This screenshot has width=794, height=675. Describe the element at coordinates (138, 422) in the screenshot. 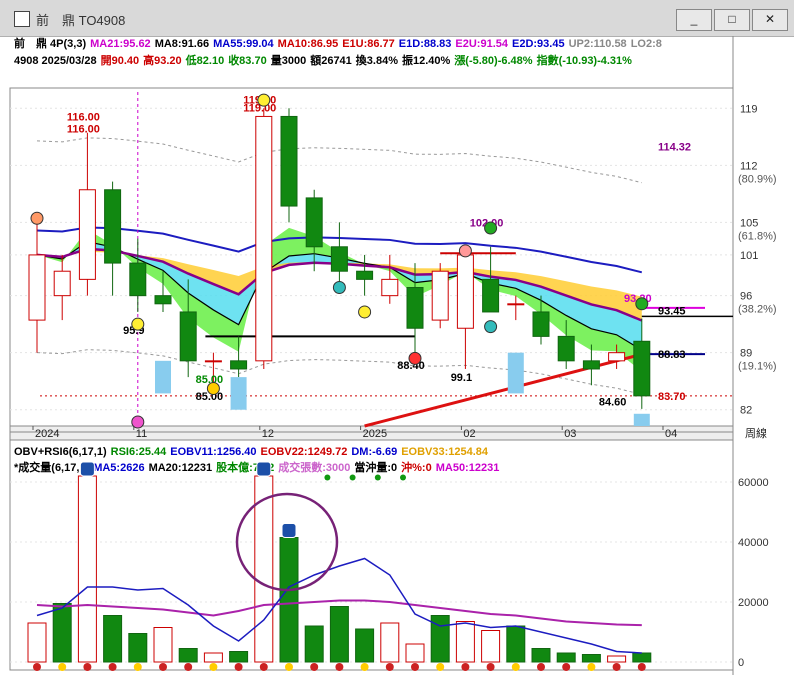

I see `time-marker` at that location.